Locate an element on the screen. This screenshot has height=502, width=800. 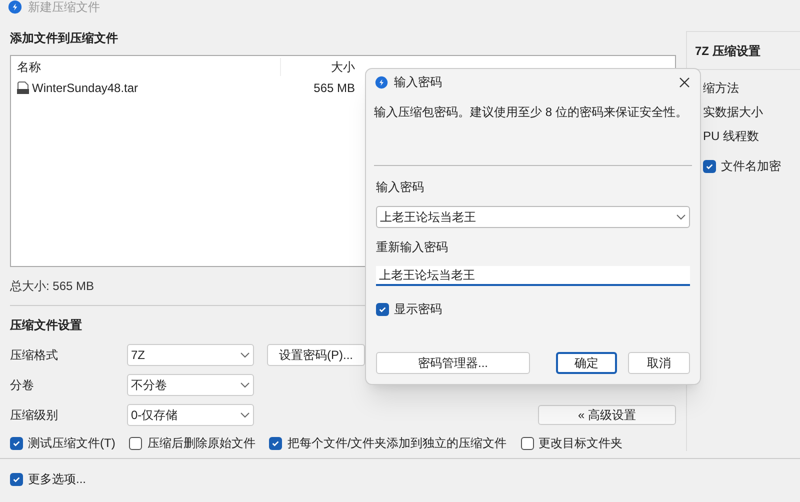
section-title: 添加文件到压缩文件 is located at coordinates (64, 38).